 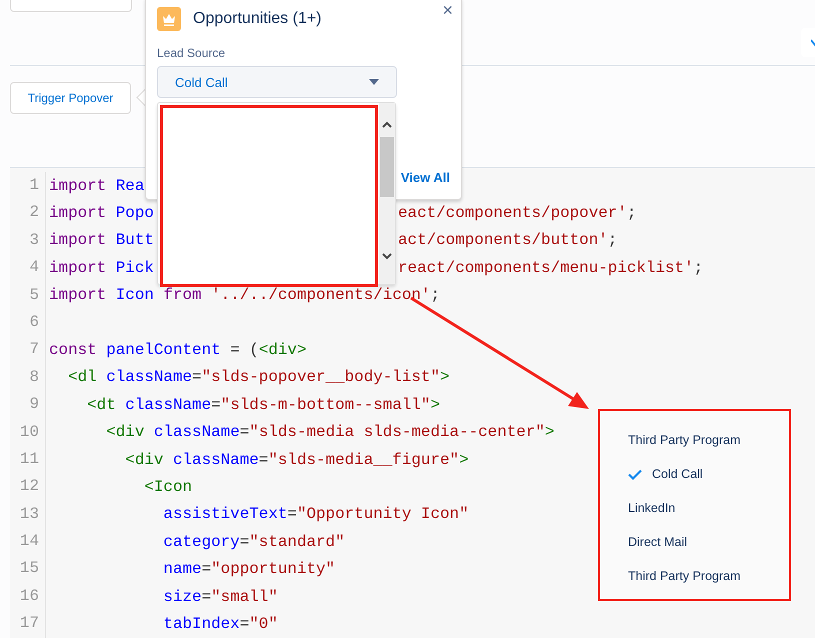 I want to click on line-number: 17, so click(x=28, y=624).